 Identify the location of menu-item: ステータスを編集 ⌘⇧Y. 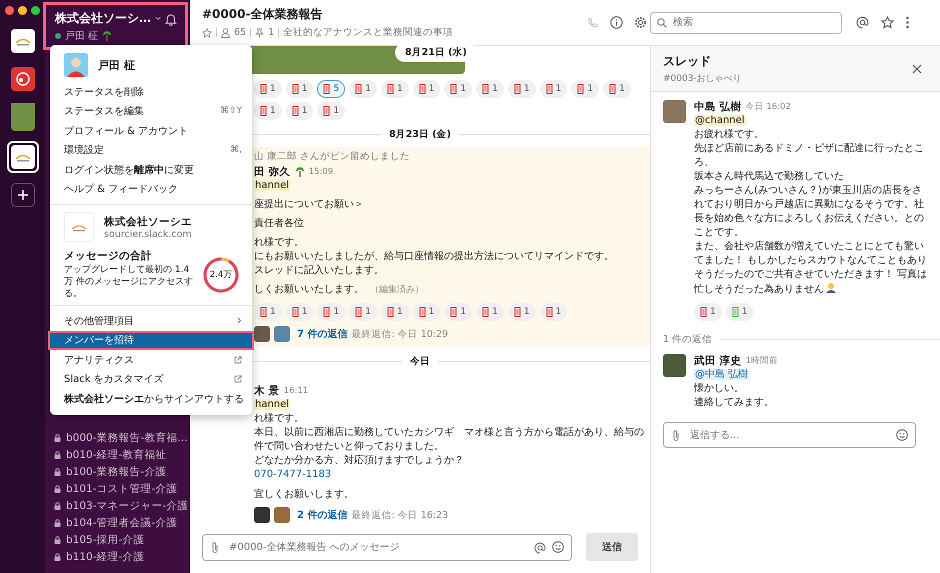
(151, 111).